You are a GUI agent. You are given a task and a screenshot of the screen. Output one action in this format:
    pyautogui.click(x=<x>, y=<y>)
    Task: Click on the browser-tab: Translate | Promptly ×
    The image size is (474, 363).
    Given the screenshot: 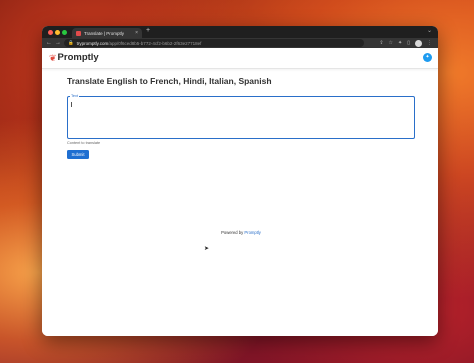 What is the action you would take?
    pyautogui.click(x=107, y=33)
    